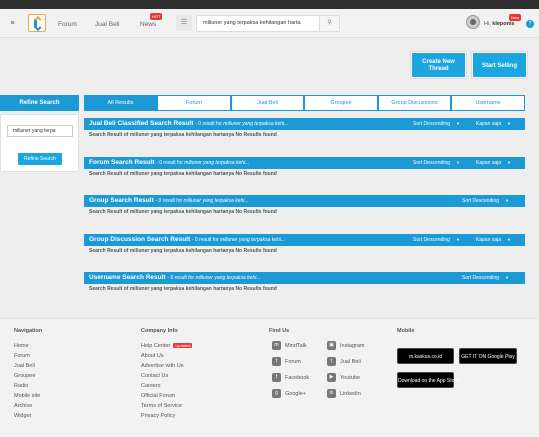 Image resolution: width=539 pixels, height=437 pixels. I want to click on mindtalk-icon: m, so click(276, 346).